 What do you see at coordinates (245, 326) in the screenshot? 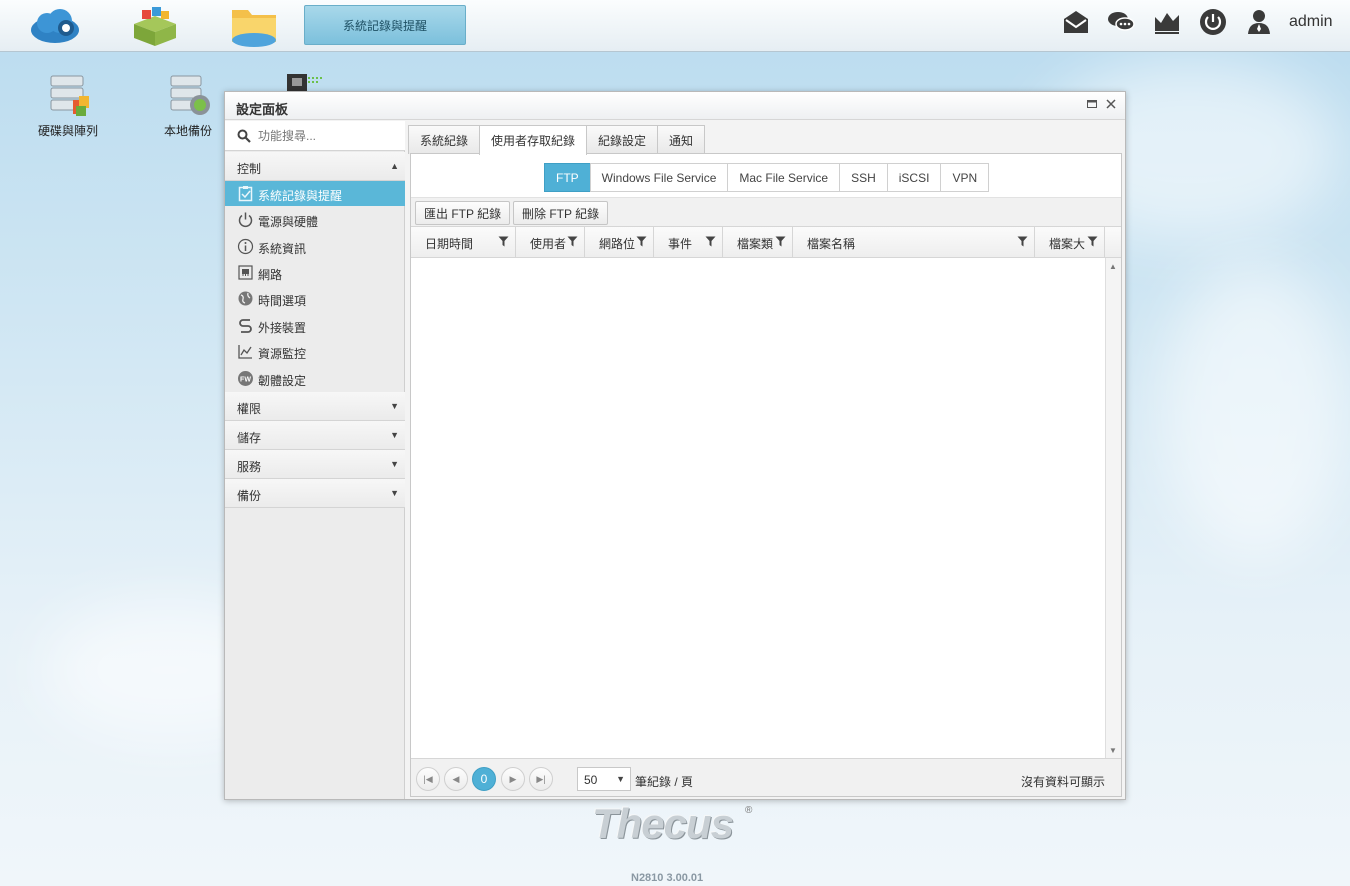
I see `usb-icon` at bounding box center [245, 326].